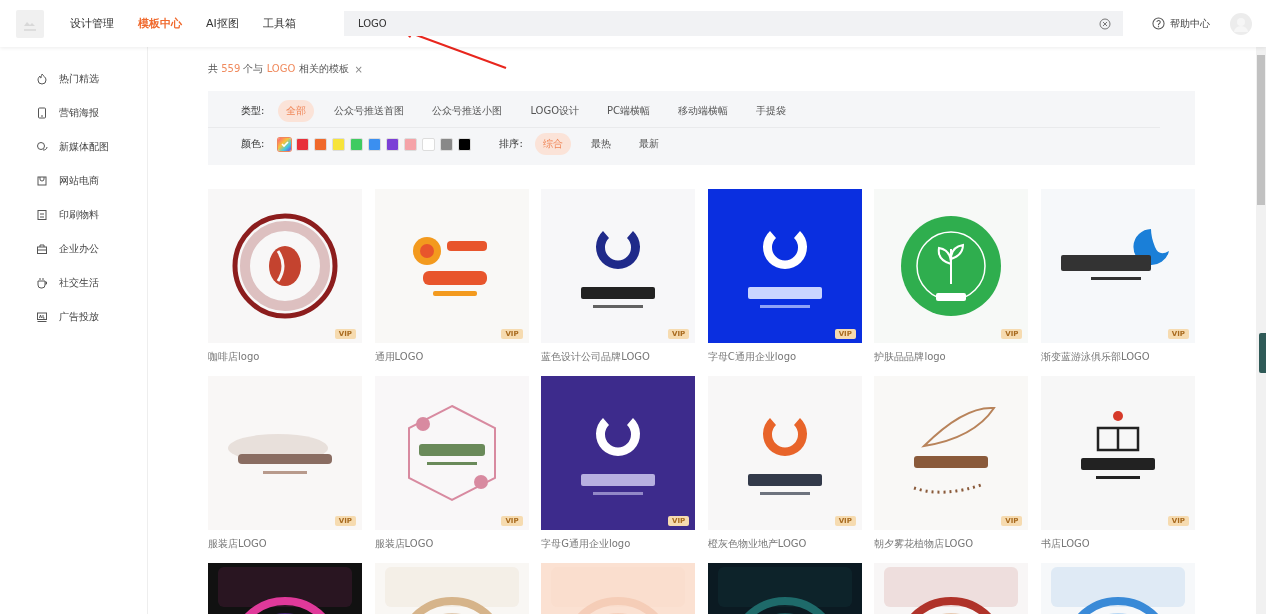  What do you see at coordinates (1261, 130) in the screenshot?
I see `scrollbar-thumb` at bounding box center [1261, 130].